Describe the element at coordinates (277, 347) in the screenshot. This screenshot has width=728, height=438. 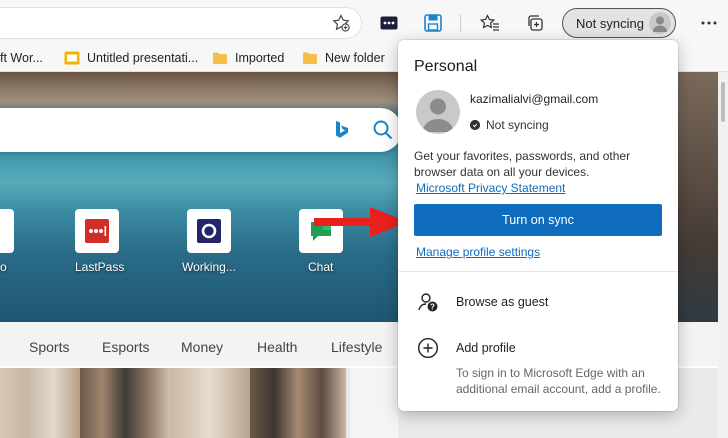
I see `category-health: Health` at that location.